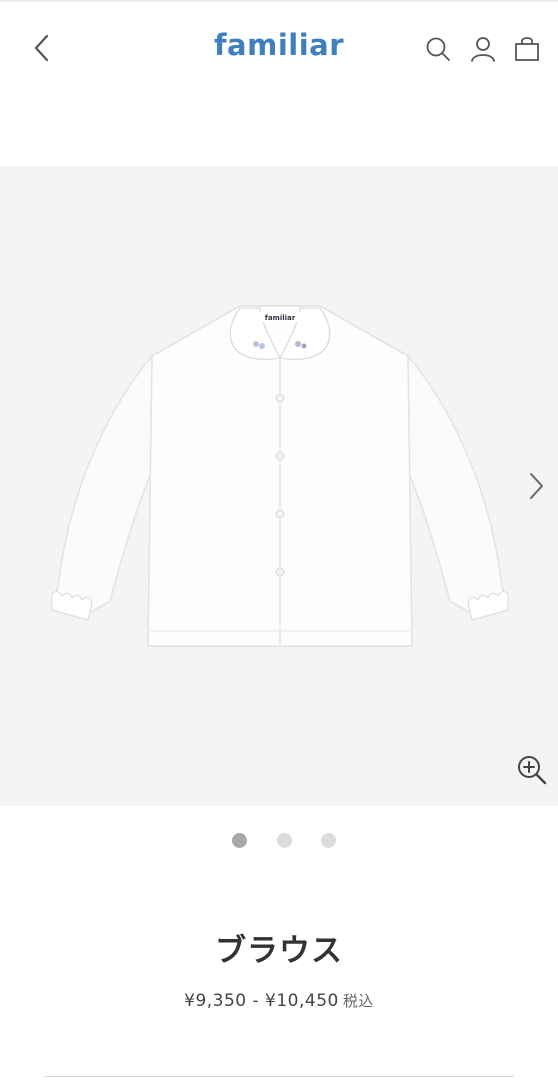 Image resolution: width=558 pixels, height=1080 pixels. I want to click on garment-label-text: familiar, so click(280, 318).